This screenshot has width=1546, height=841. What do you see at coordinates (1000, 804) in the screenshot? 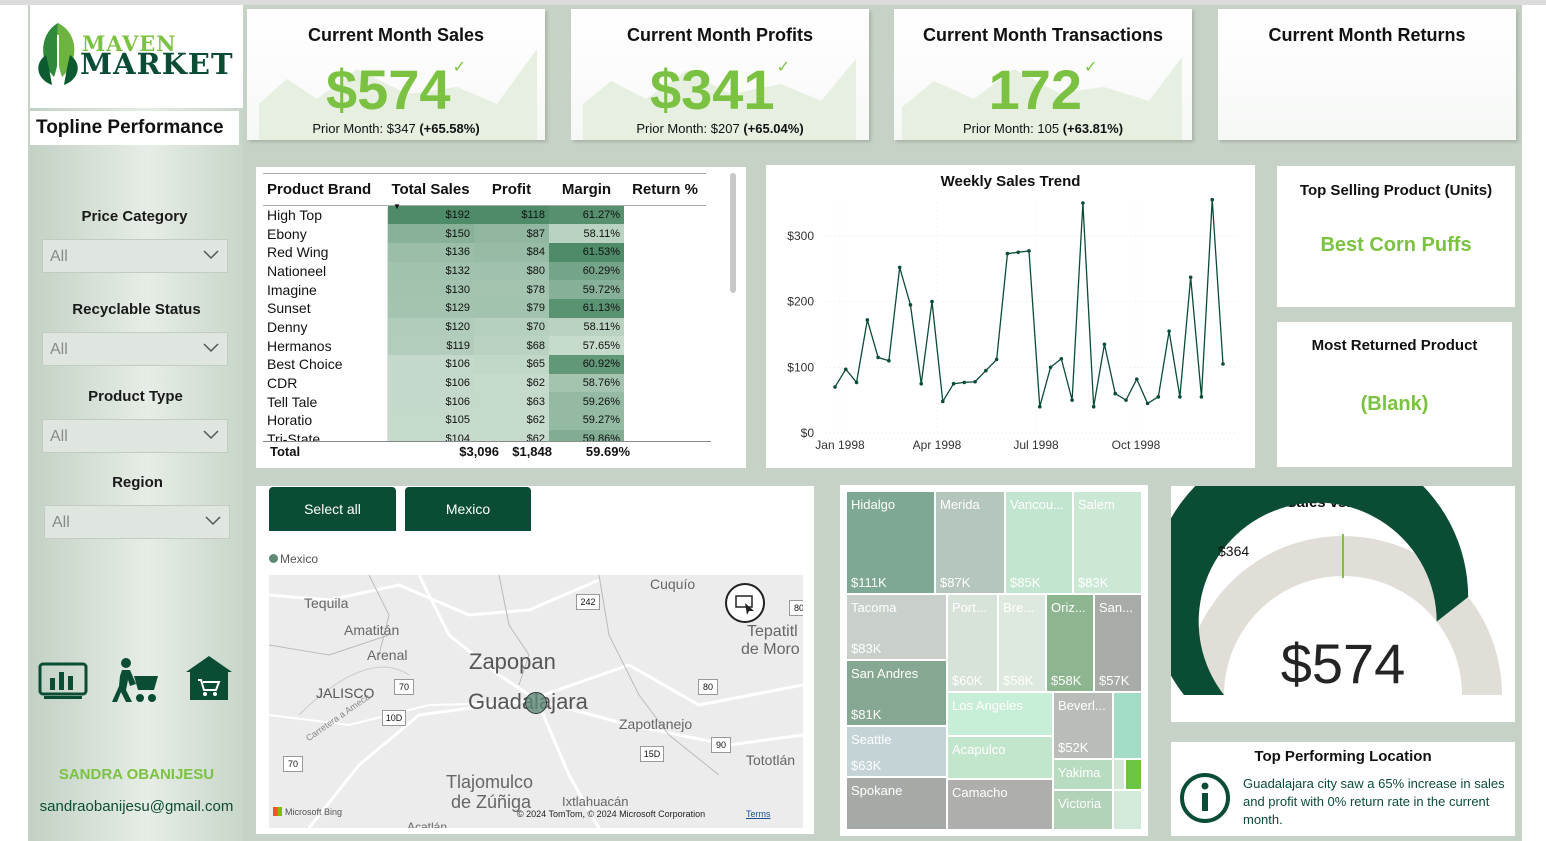
I see `treemap-tile: Camacho` at bounding box center [1000, 804].